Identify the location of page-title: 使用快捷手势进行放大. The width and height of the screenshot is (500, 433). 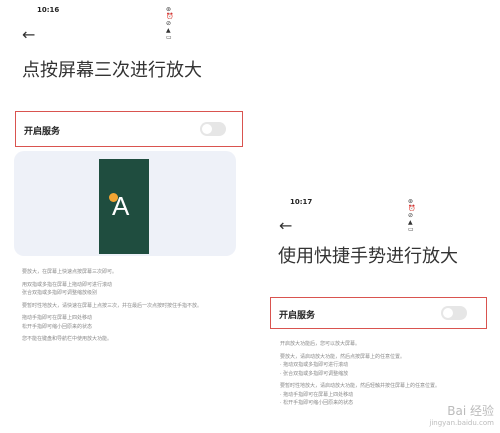
(368, 256).